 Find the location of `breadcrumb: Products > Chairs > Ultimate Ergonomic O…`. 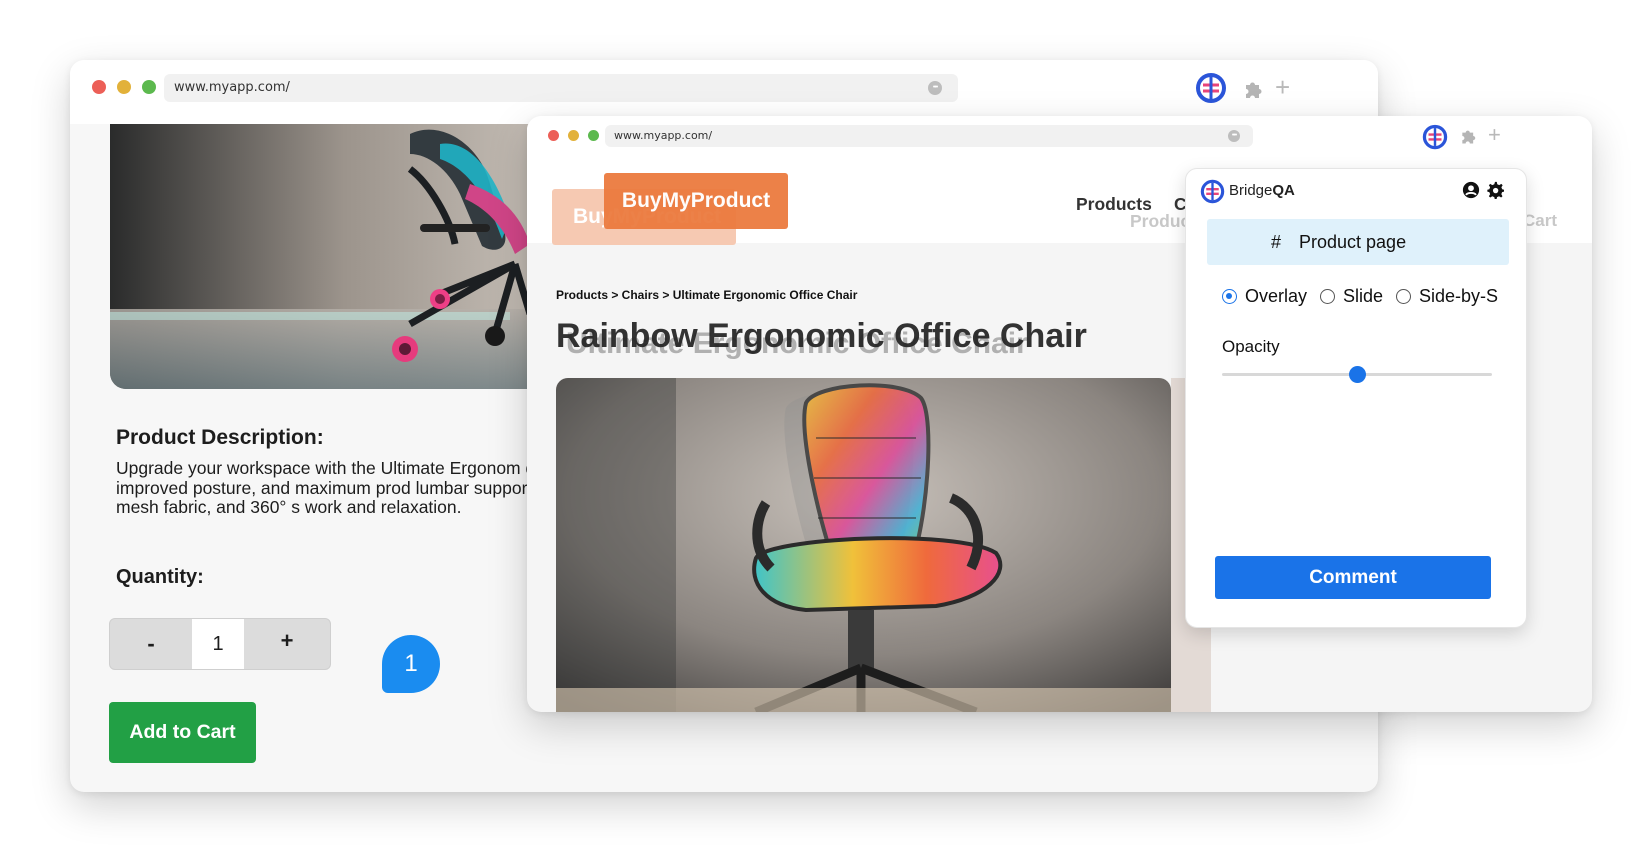

breadcrumb: Products > Chairs > Ultimate Ergonomic O… is located at coordinates (707, 295).